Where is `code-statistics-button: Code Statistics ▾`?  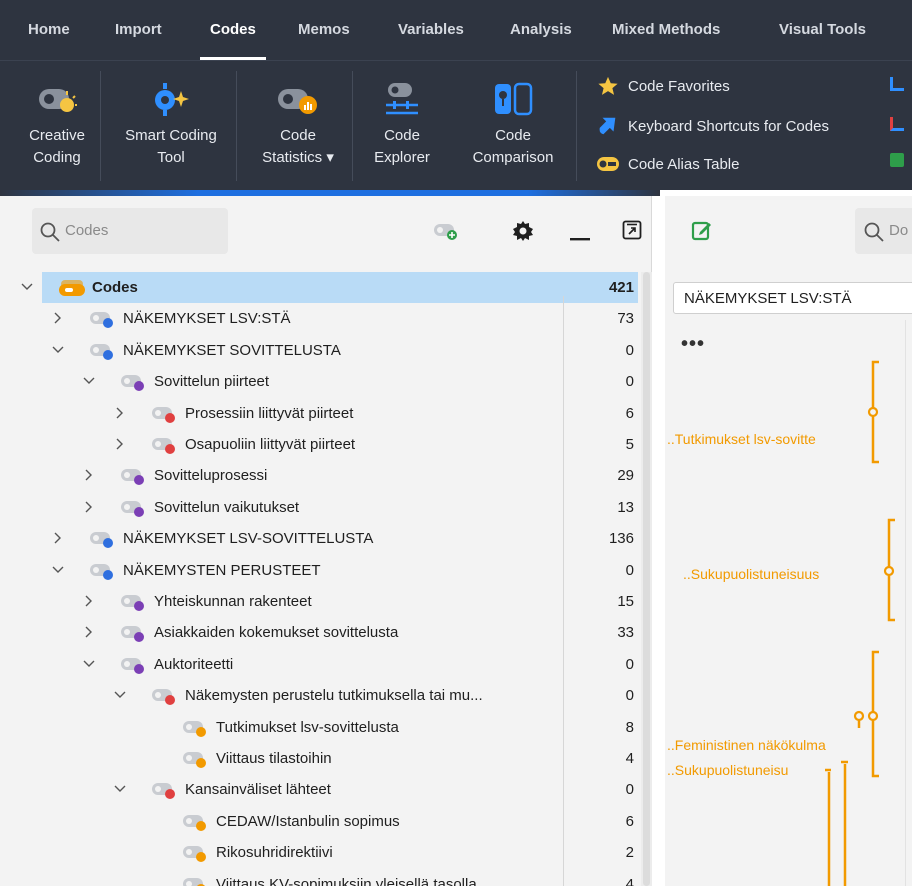
code-statistics-button: Code Statistics ▾ is located at coordinates (298, 133).